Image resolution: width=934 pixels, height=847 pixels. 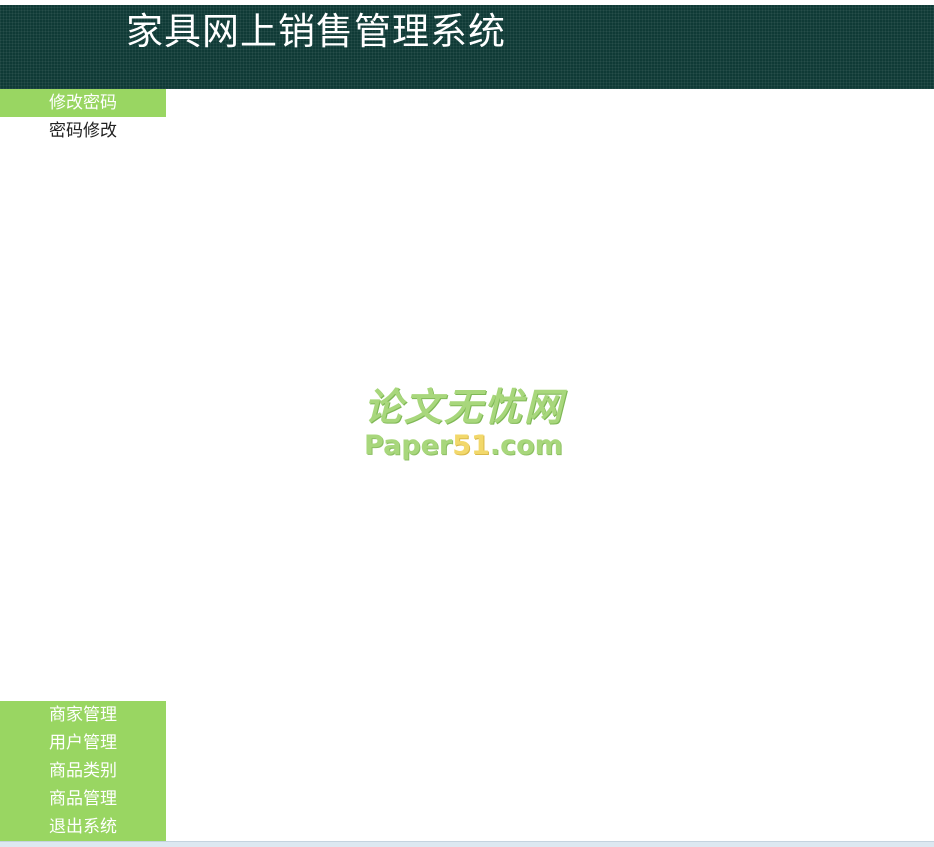 What do you see at coordinates (316, 31) in the screenshot?
I see `system-title: 家具网上销售管理系统` at bounding box center [316, 31].